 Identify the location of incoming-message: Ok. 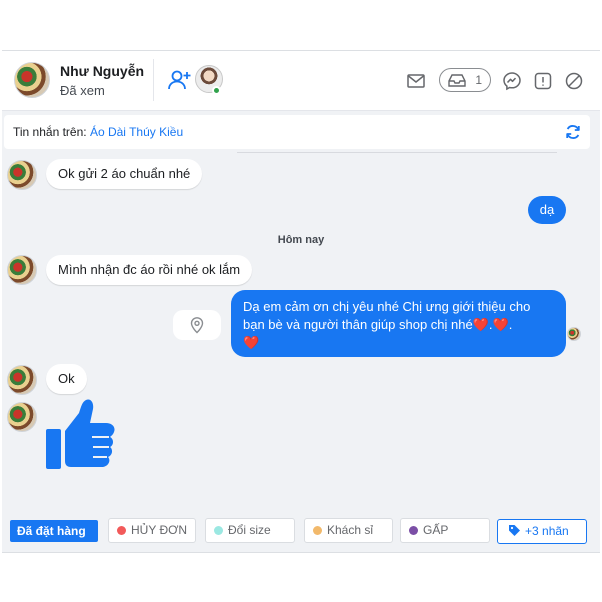
(66, 379).